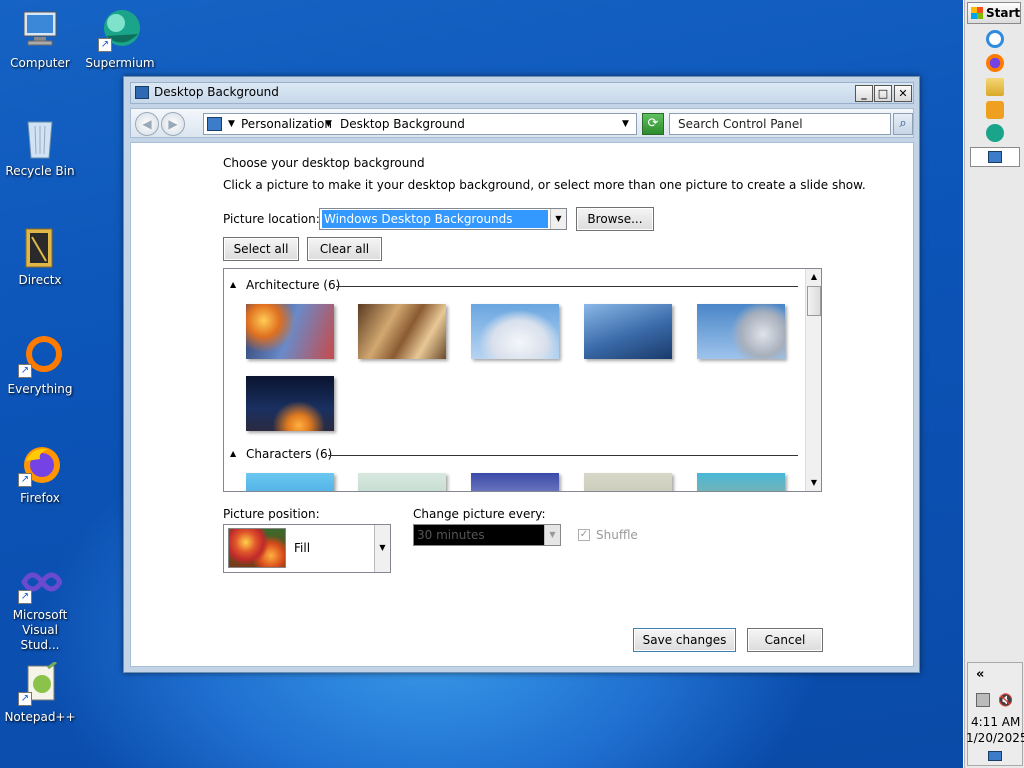  Describe the element at coordinates (40, 498) in the screenshot. I see `desktop-icon-label: Firefox` at that location.